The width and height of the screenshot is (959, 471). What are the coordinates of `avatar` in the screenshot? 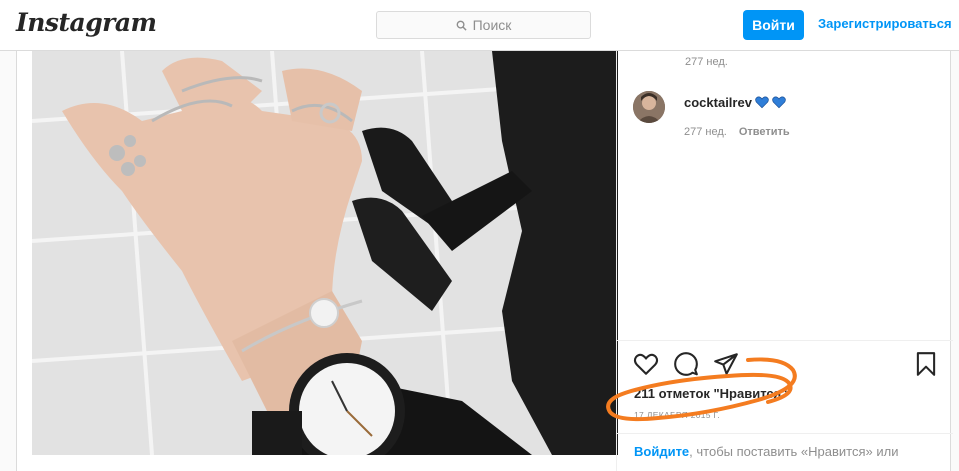 It's located at (649, 107).